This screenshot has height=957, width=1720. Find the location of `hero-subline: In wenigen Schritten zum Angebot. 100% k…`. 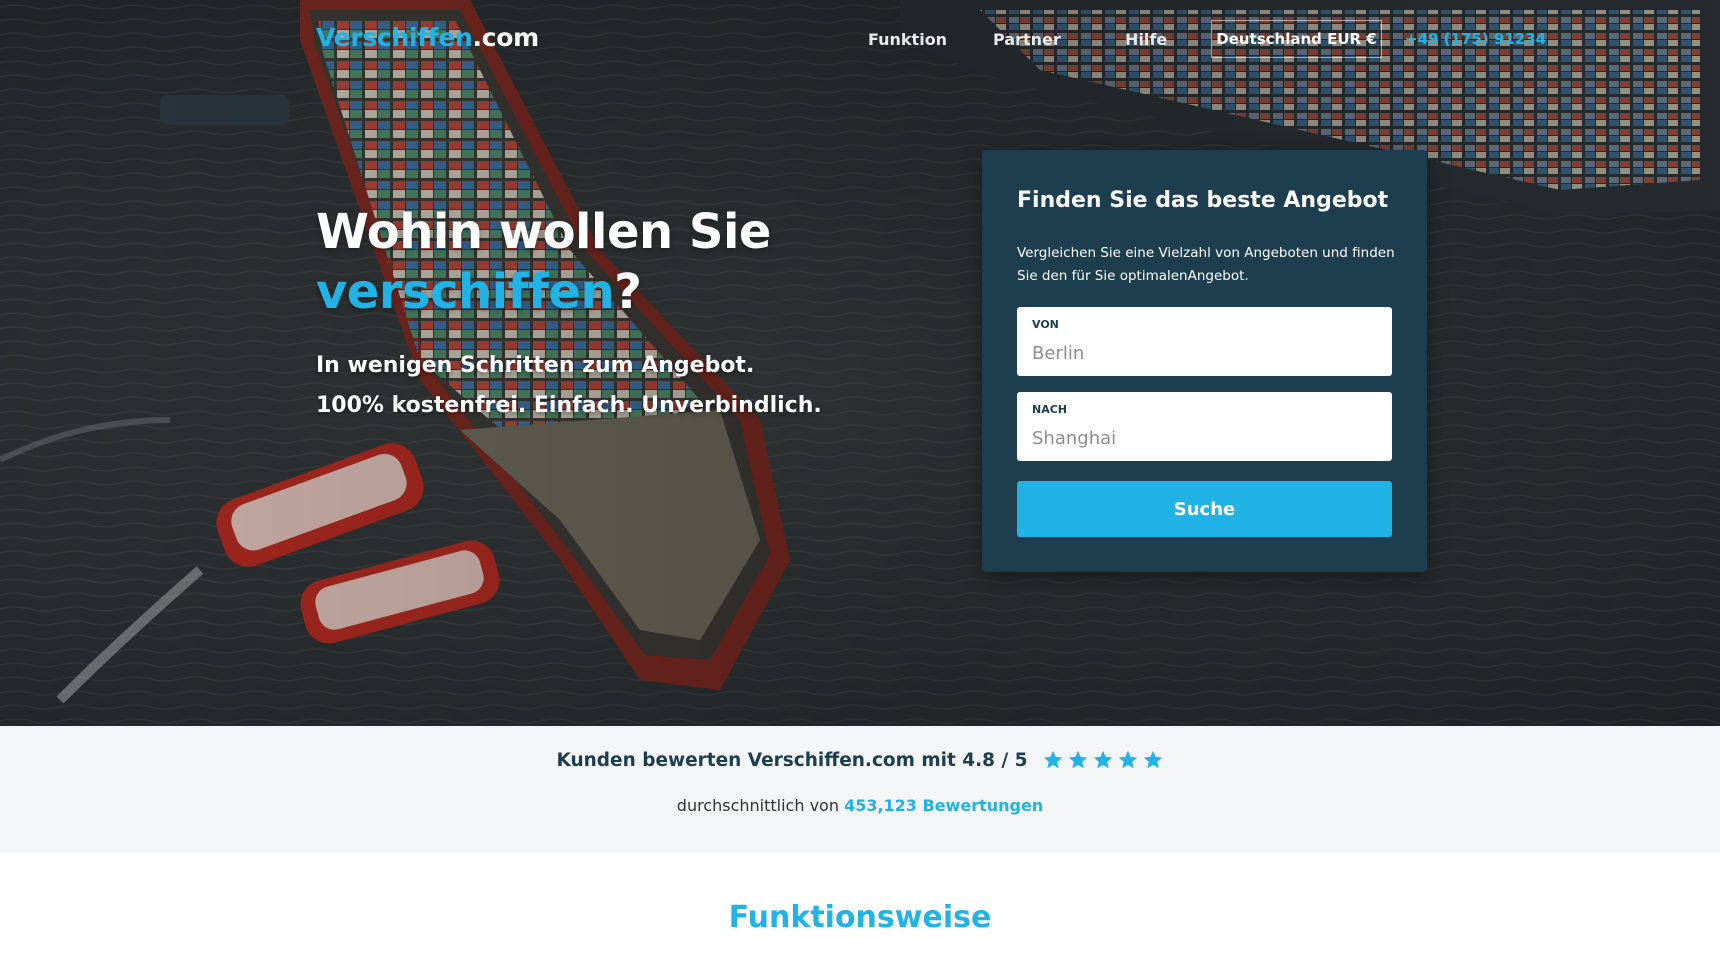

hero-subline: In wenigen Schritten zum Angebot. 100% k… is located at coordinates (569, 386).